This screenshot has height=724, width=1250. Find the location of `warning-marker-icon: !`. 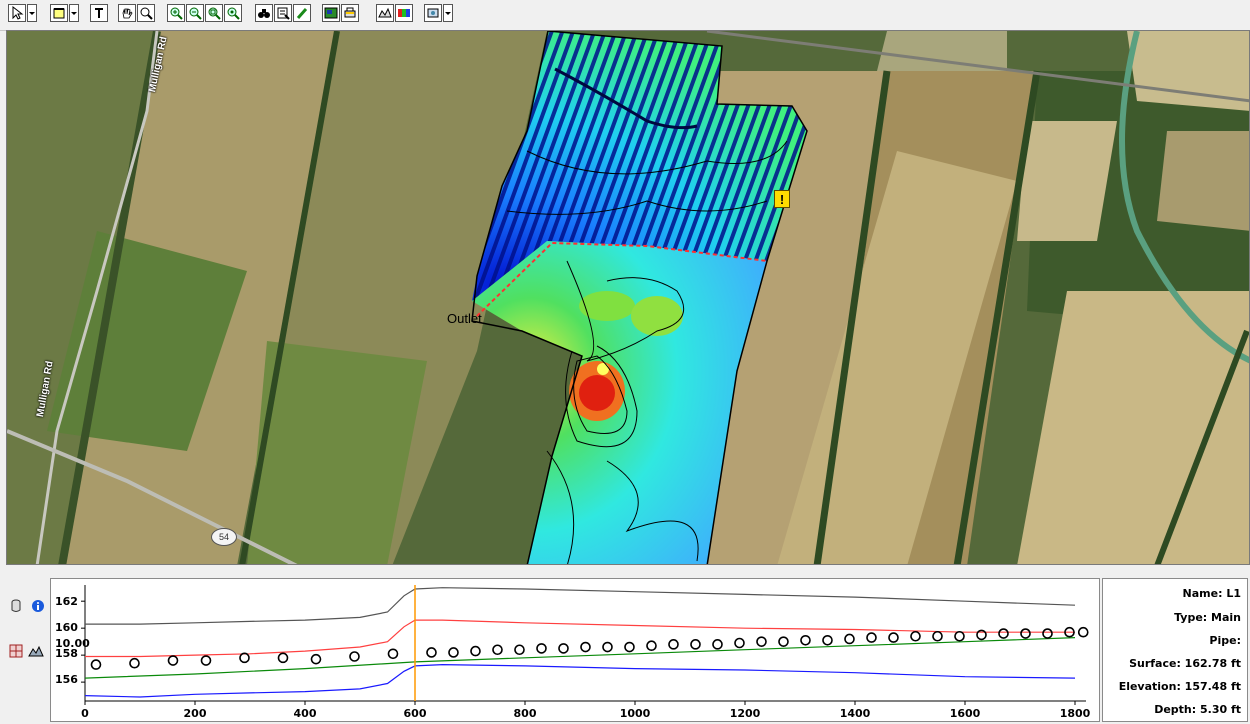

warning-marker-icon: ! is located at coordinates (782, 199).